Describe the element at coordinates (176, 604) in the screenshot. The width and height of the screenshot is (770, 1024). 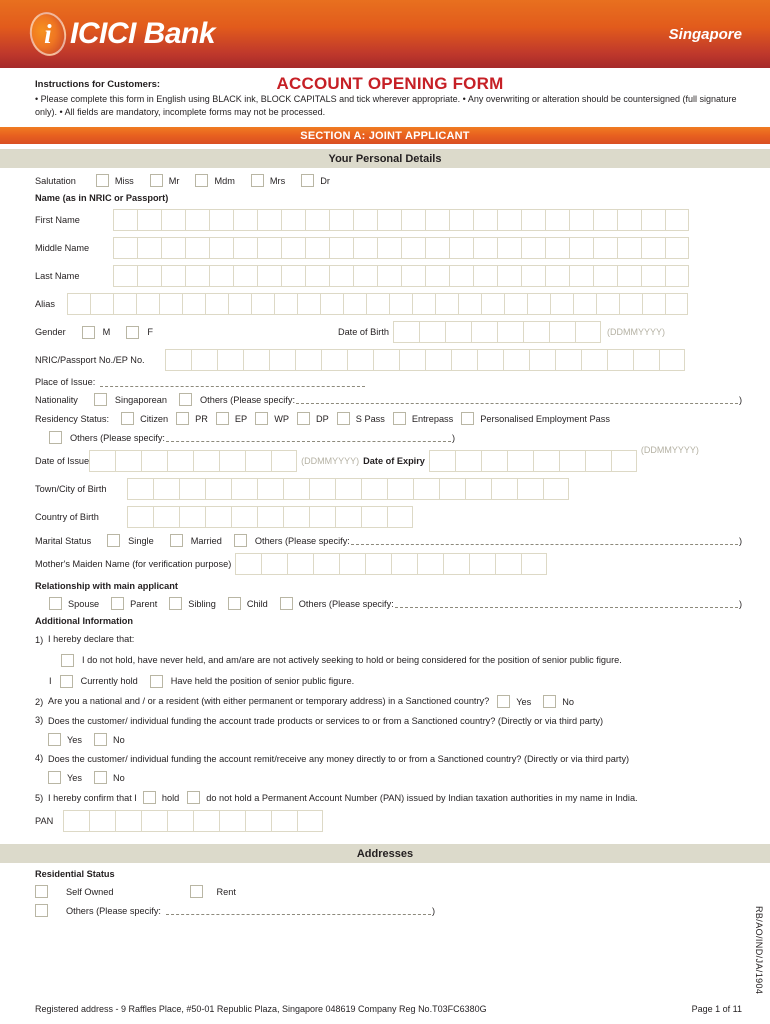
I see `relationship-checkbox-sibling` at that location.